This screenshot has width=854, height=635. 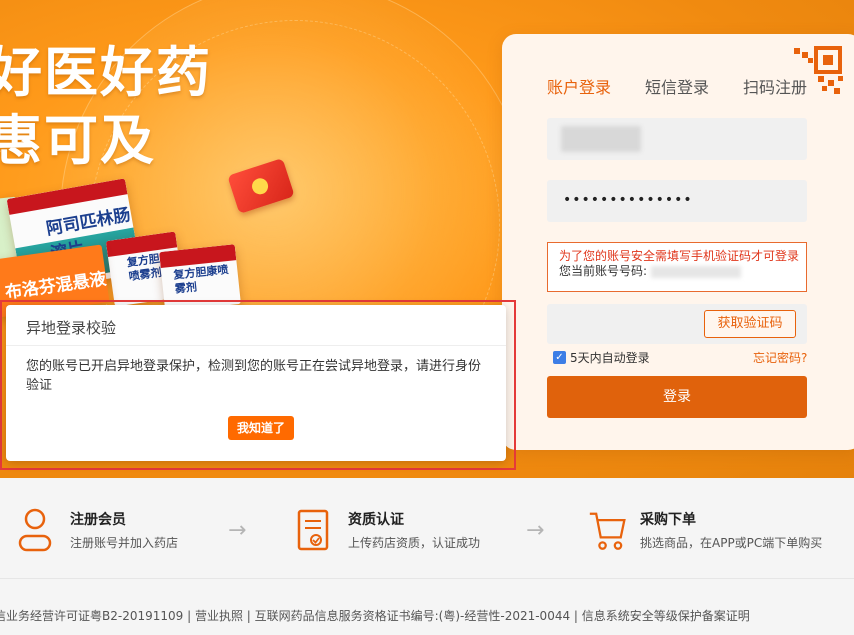 I want to click on user-icon, so click(x=35, y=530).